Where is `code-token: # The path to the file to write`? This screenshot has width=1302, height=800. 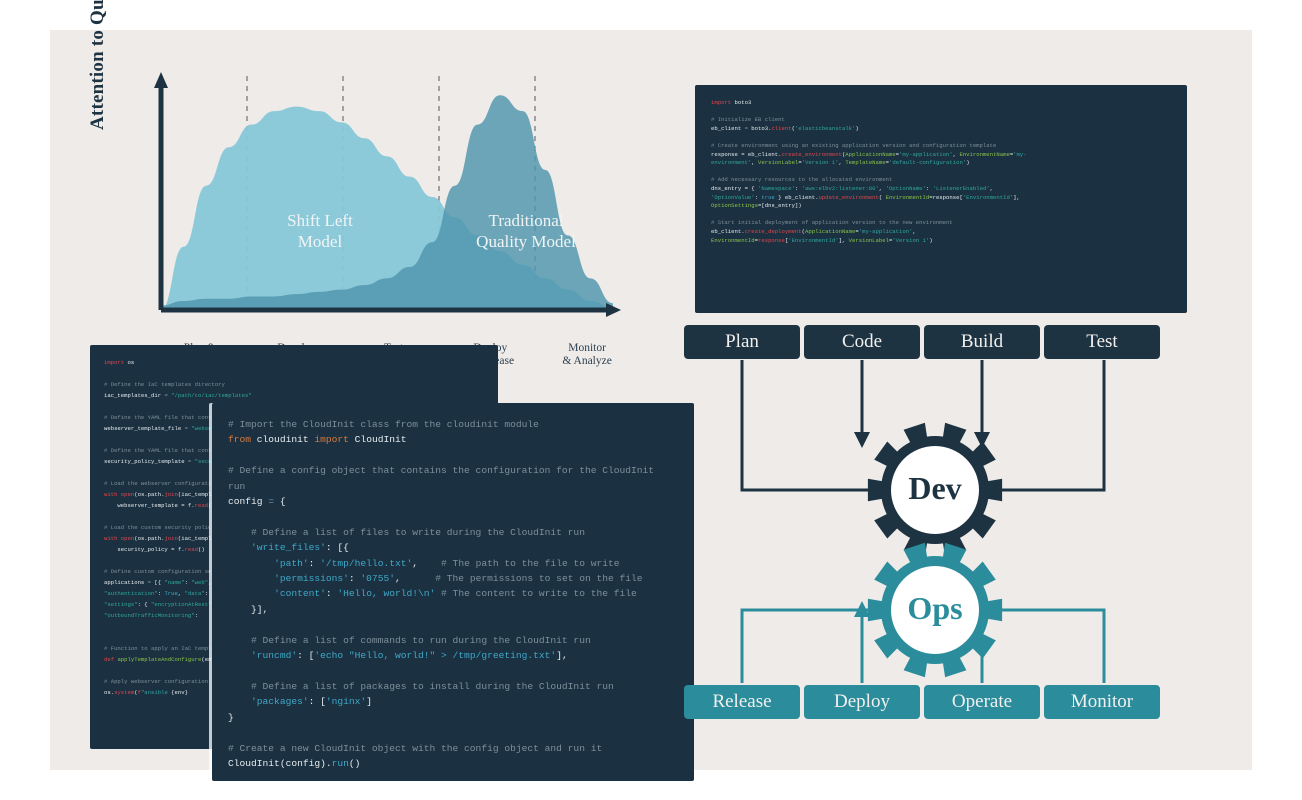 code-token: # The path to the file to write is located at coordinates (530, 563).